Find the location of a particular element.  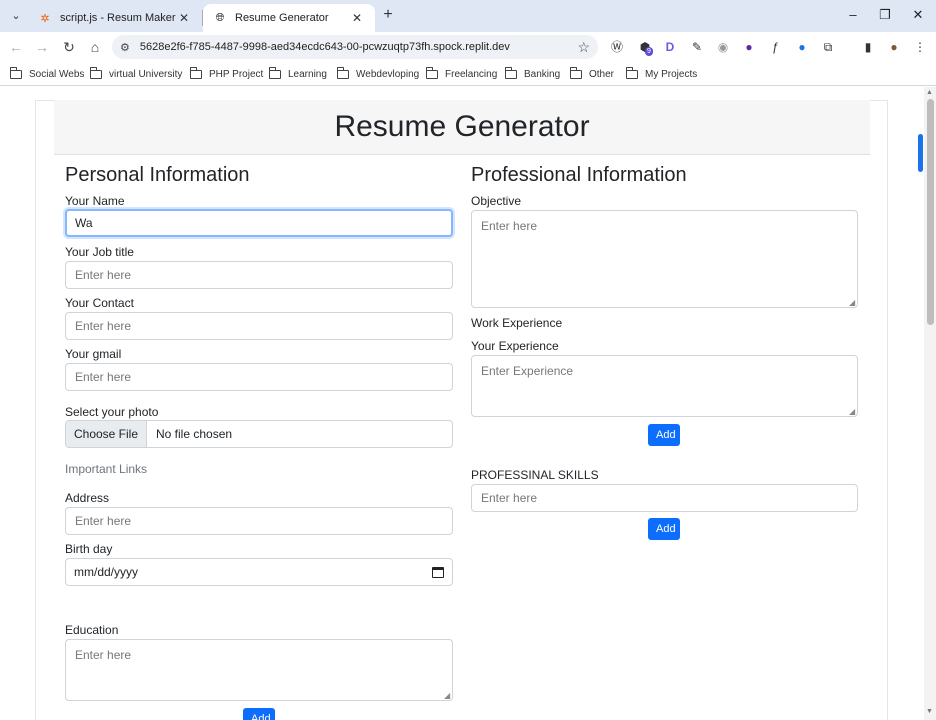

bookmark-label: virtual University is located at coordinates (146, 74).